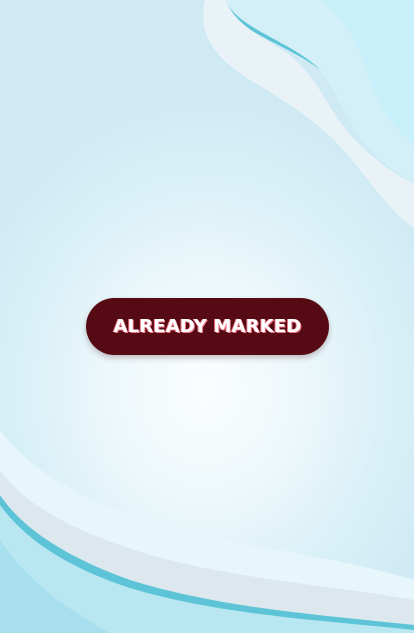 This screenshot has height=633, width=414. I want to click on already-marked-label: ALREADY MARKED, so click(207, 326).